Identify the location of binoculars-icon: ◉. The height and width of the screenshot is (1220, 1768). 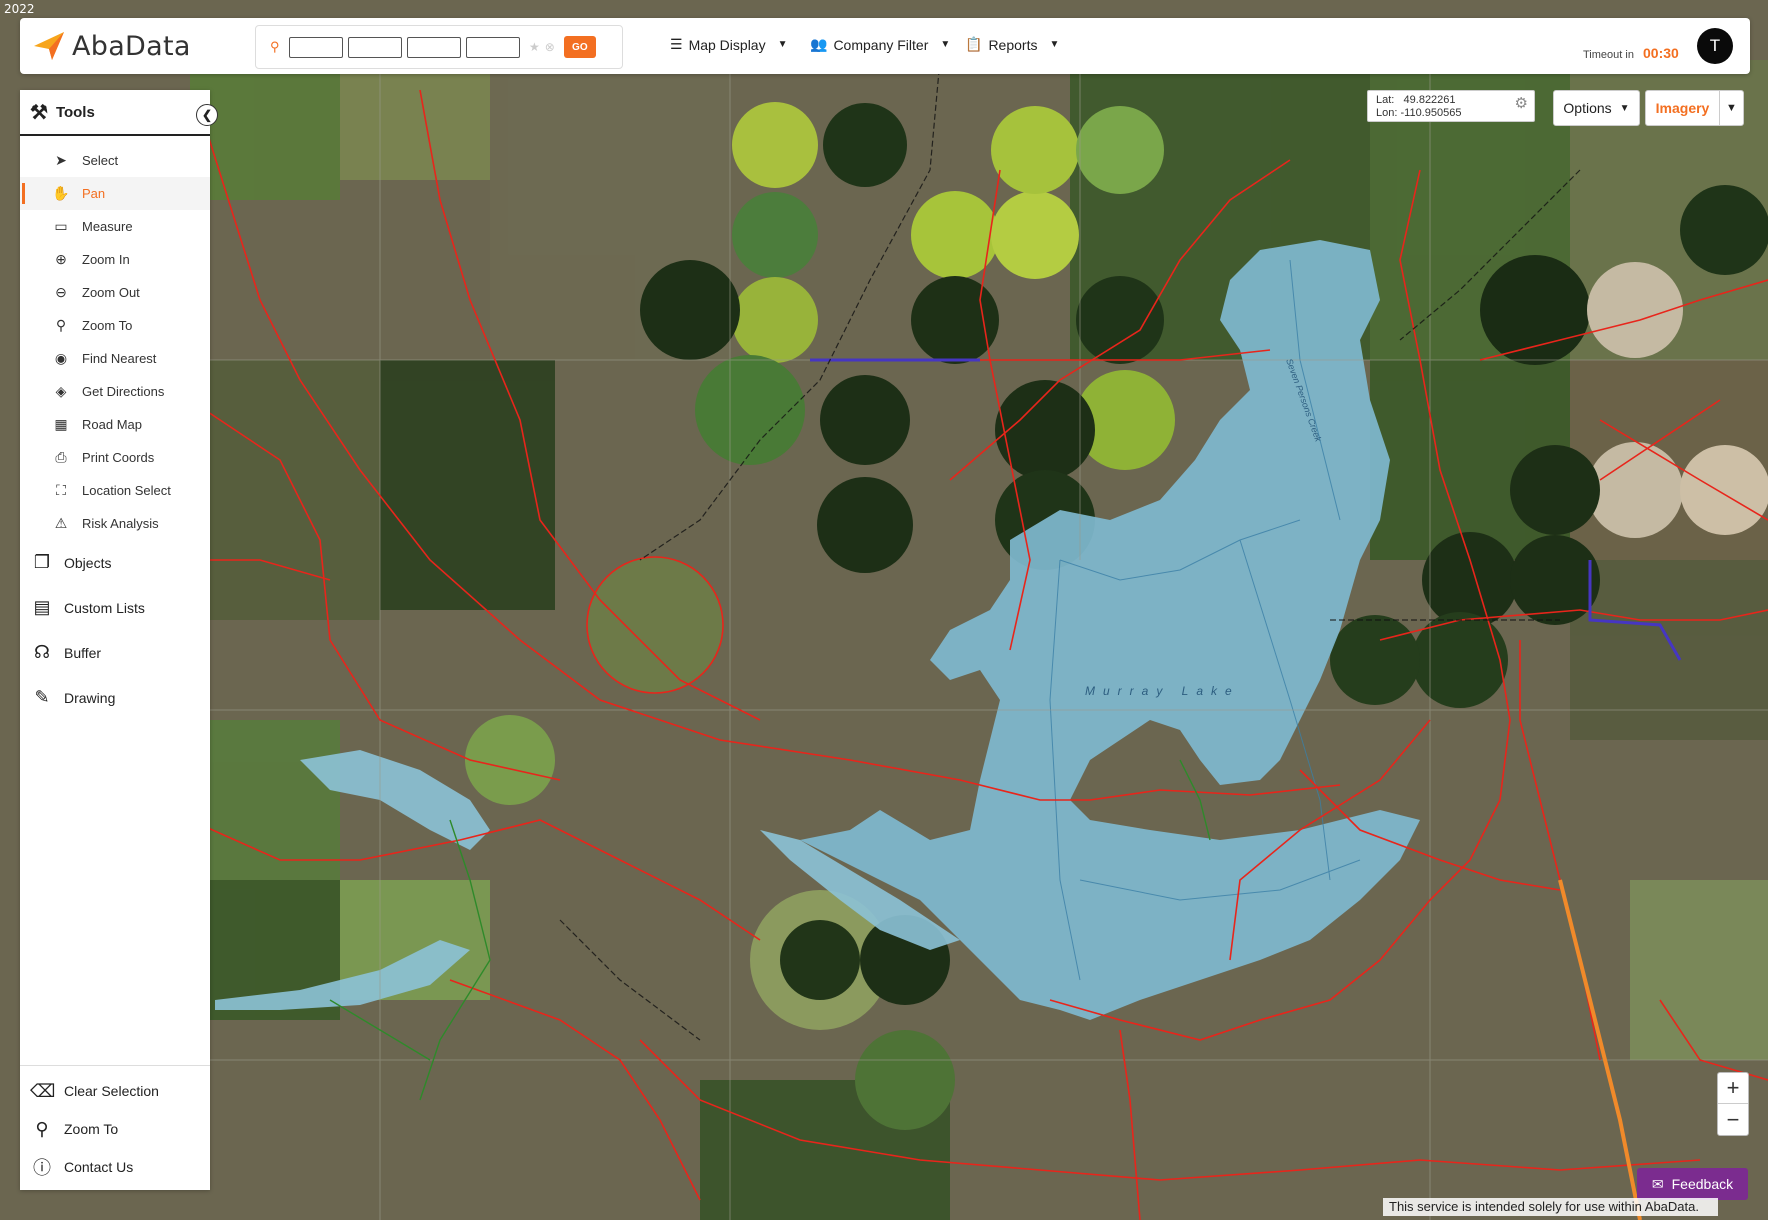
(61, 358).